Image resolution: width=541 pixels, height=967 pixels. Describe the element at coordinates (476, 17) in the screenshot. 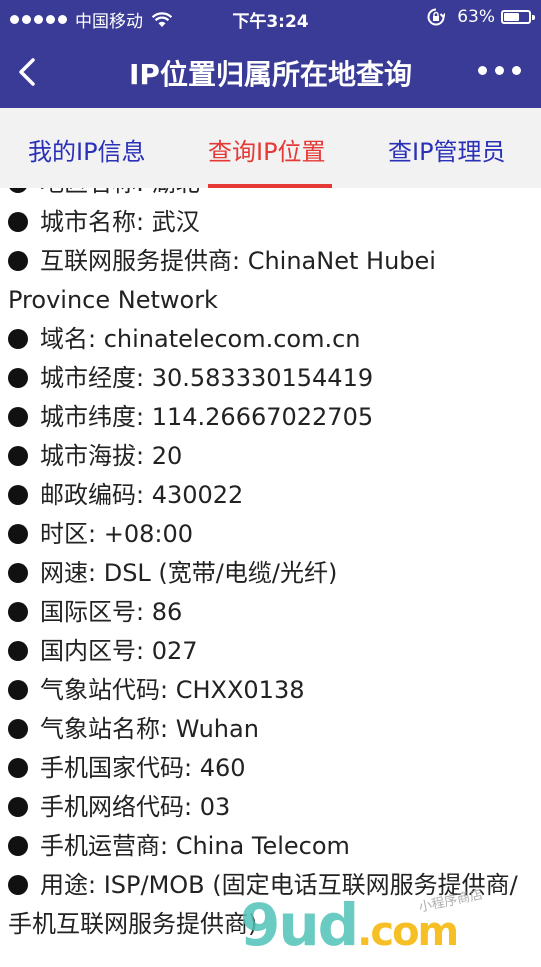

I see `battery-percentage: 63%` at that location.